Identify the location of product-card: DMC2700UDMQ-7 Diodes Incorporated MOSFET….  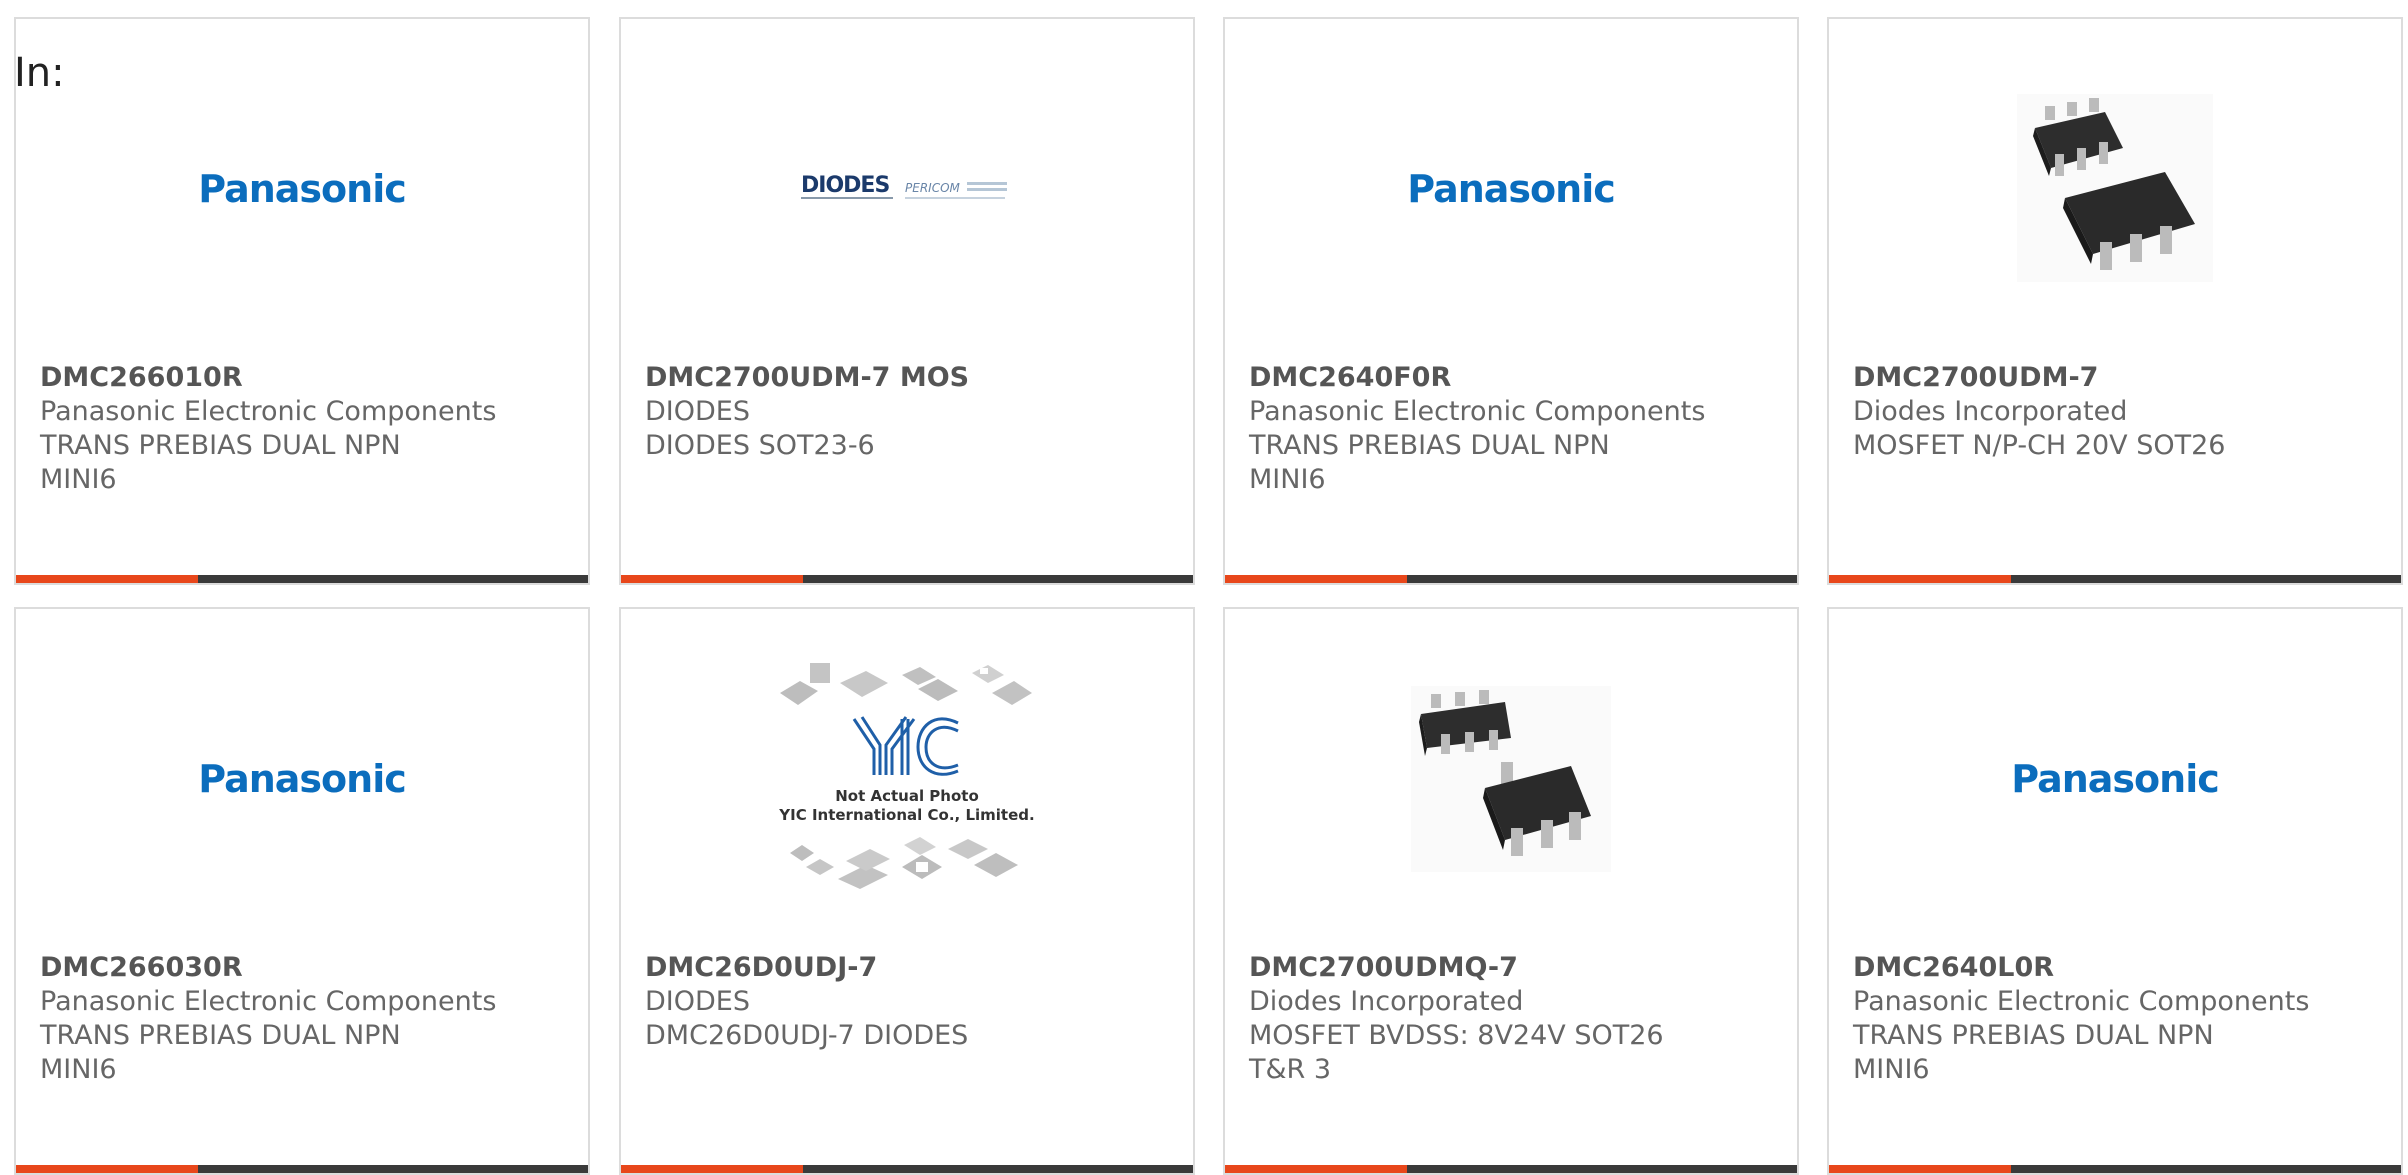
(1511, 891).